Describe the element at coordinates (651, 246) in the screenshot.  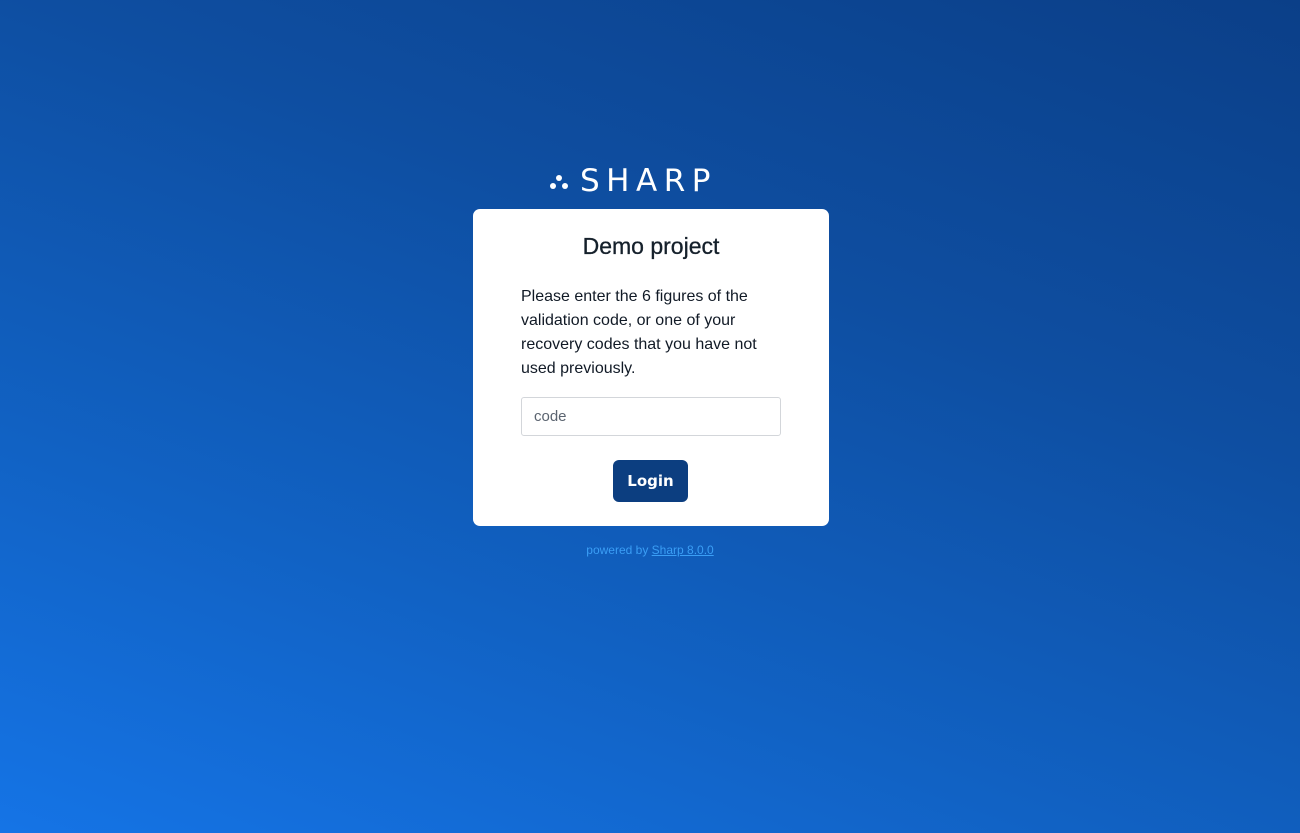
I see `project-title: Demo project` at that location.